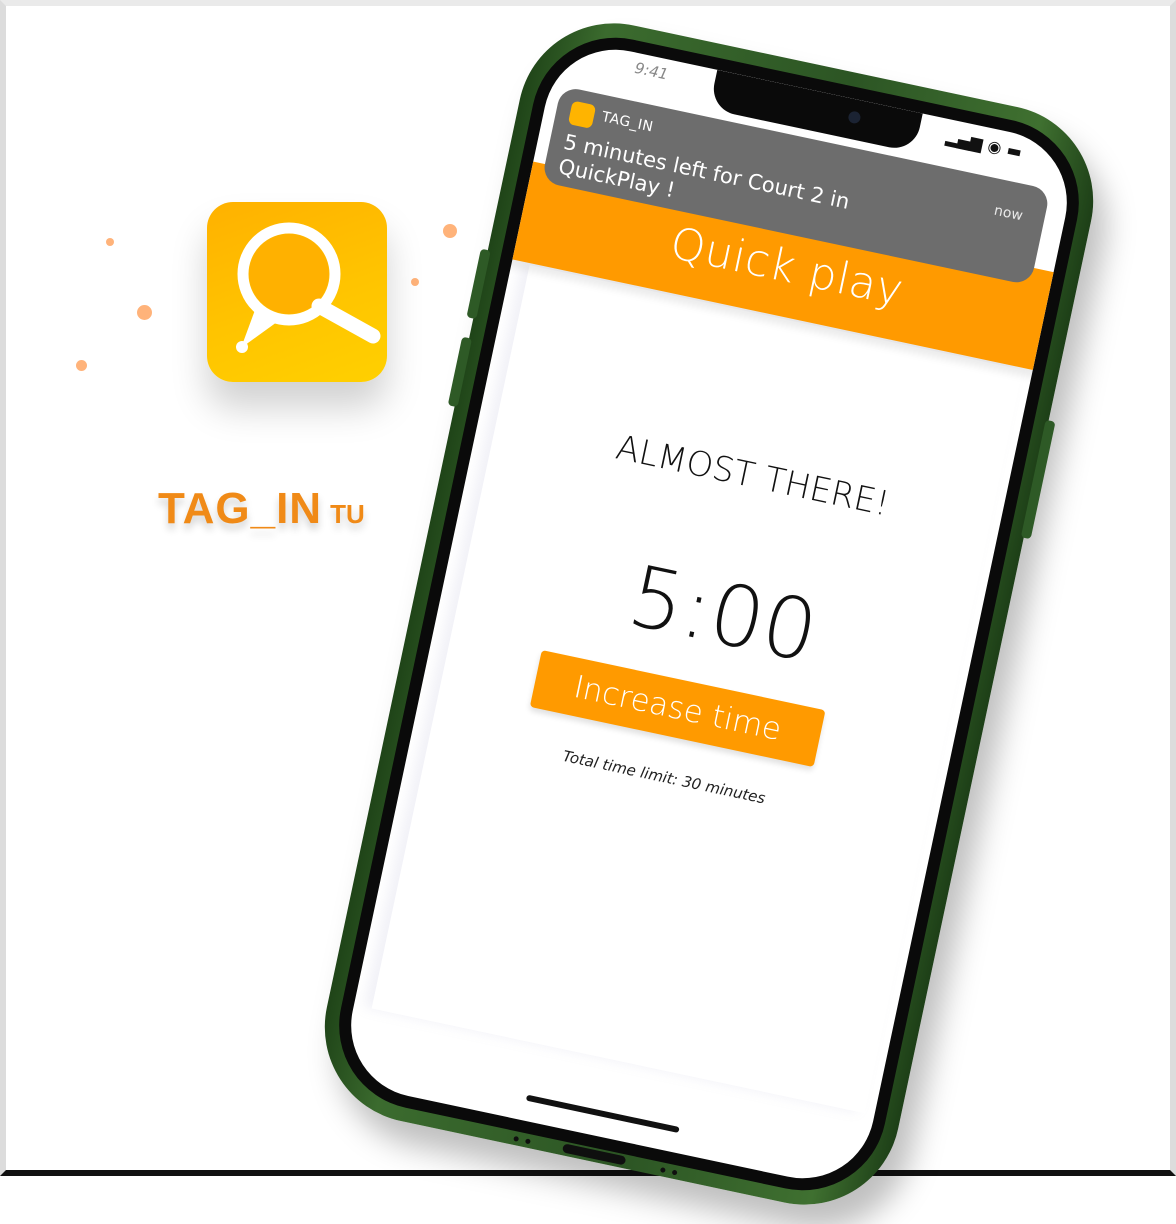 The height and width of the screenshot is (1224, 1176). Describe the element at coordinates (308, 287) in the screenshot. I see `magnifier-pin-icon` at that location.